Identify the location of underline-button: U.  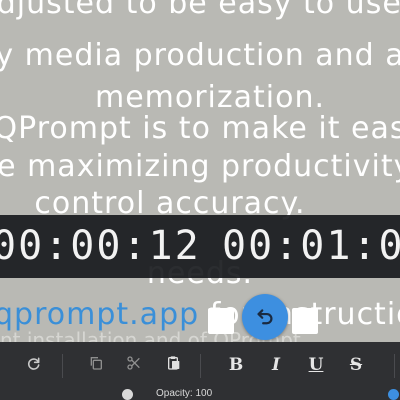
(316, 365).